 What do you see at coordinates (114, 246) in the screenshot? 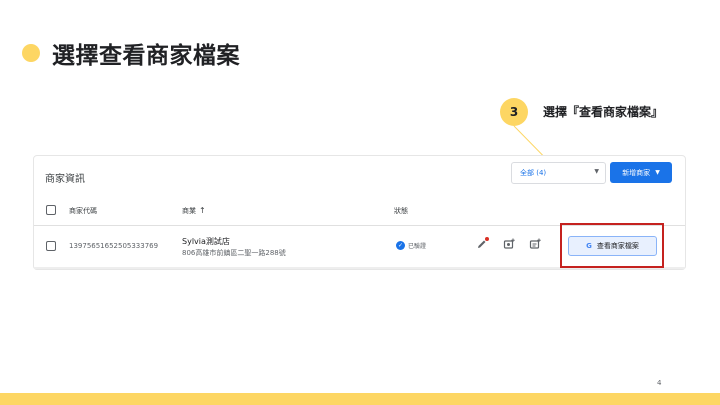
I see `store-code: 13975651652505333769` at bounding box center [114, 246].